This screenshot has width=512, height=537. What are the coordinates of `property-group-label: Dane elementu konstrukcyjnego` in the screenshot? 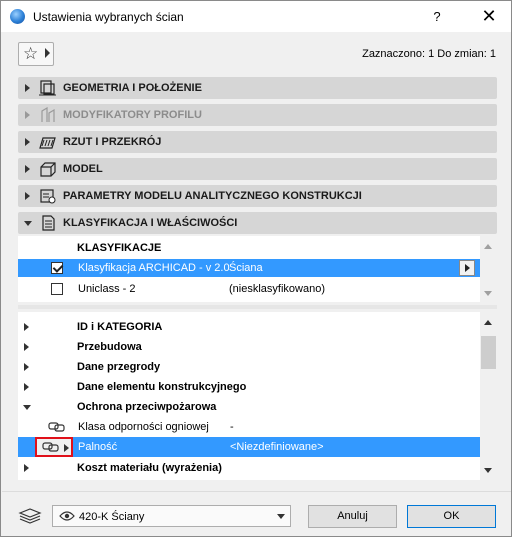 It's located at (162, 387).